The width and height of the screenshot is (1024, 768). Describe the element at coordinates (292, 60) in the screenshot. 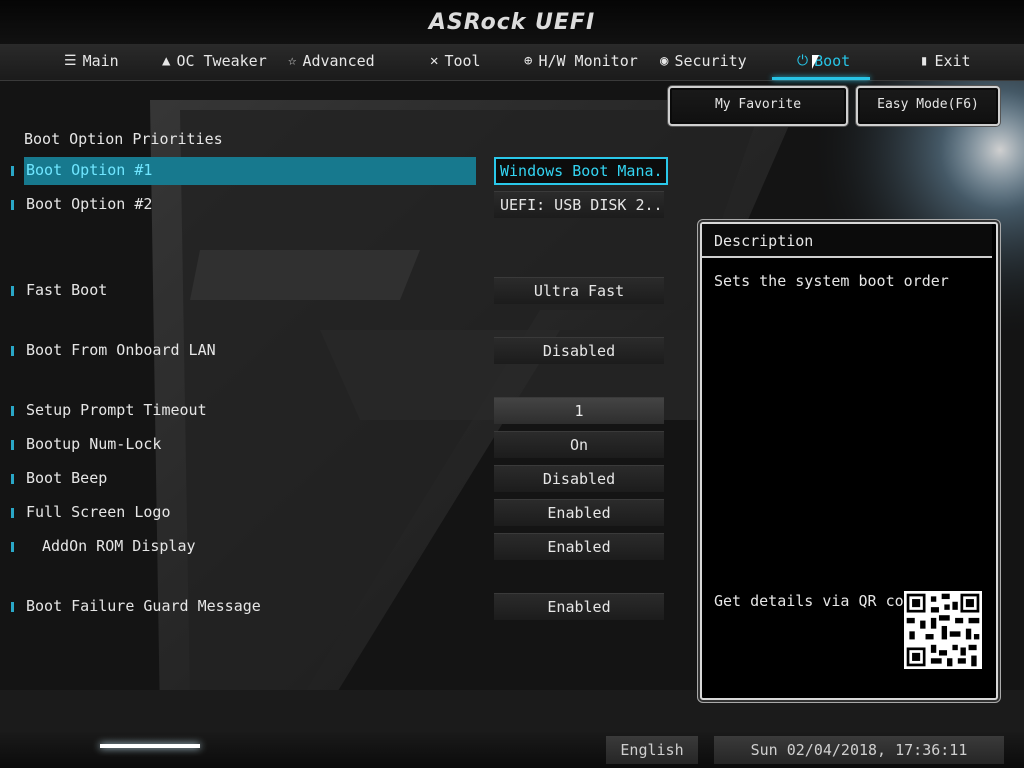

I see `star-icon: ☆` at that location.